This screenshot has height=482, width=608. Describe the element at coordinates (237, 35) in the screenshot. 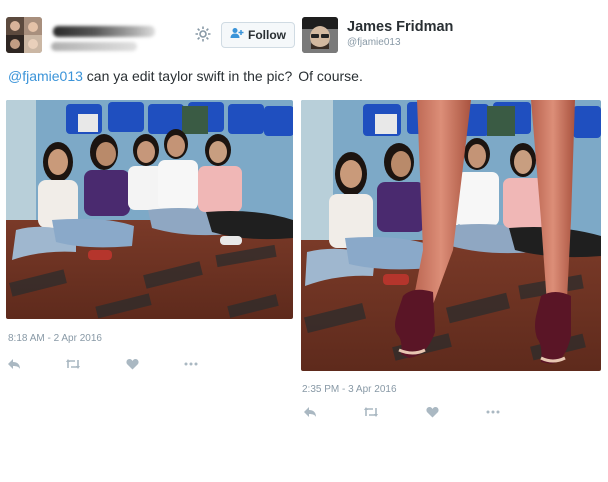

I see `add-user-icon` at that location.